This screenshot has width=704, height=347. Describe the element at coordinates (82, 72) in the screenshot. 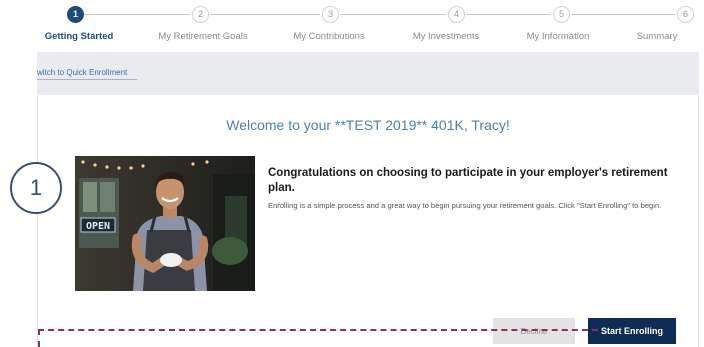

I see `quick-enrollment-link: witch to Quick Enrollment` at that location.